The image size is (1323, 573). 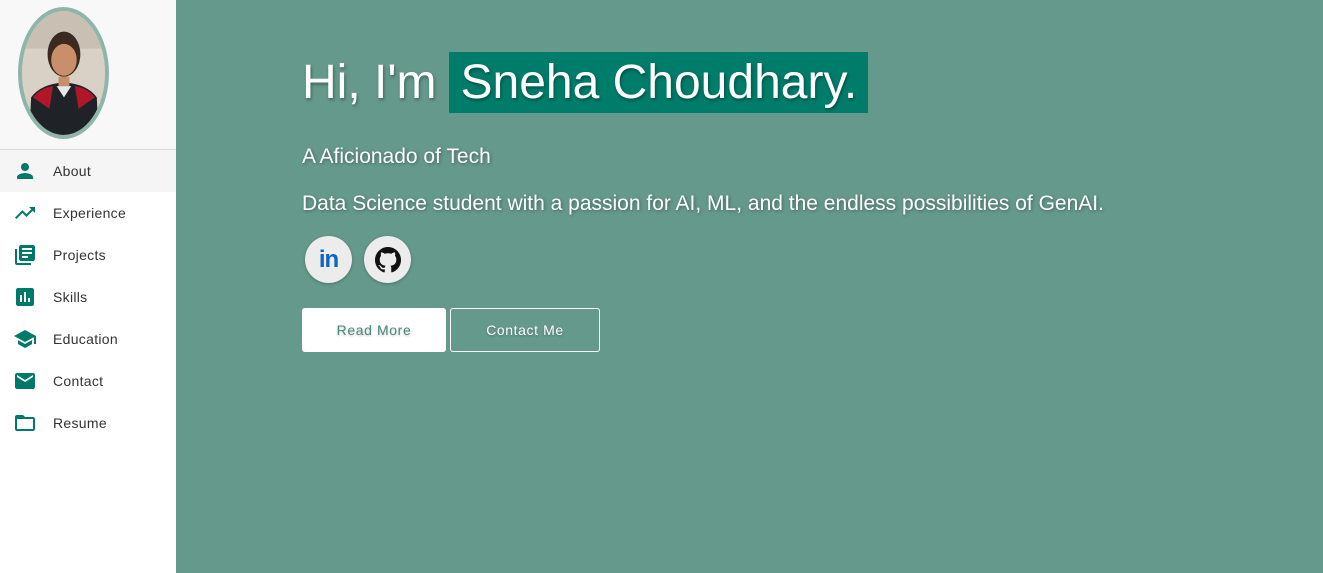 I want to click on sidebar-item-contact: Contact, so click(x=88, y=381).